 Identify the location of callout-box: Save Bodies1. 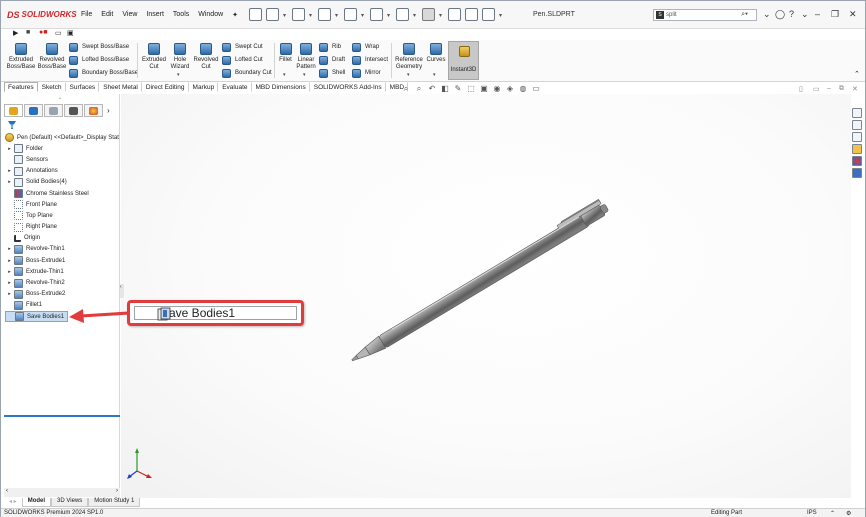
(215, 313).